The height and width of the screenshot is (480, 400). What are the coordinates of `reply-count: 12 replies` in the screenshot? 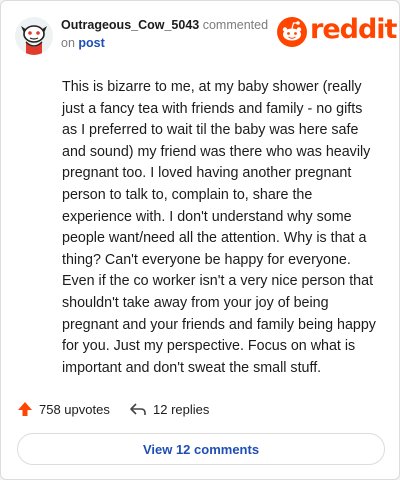 It's located at (181, 409).